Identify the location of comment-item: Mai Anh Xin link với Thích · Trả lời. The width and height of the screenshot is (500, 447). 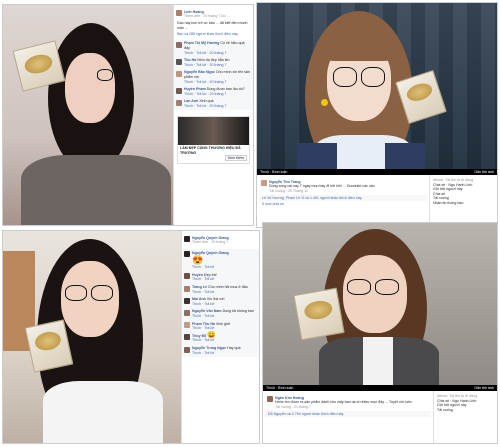
(220, 302).